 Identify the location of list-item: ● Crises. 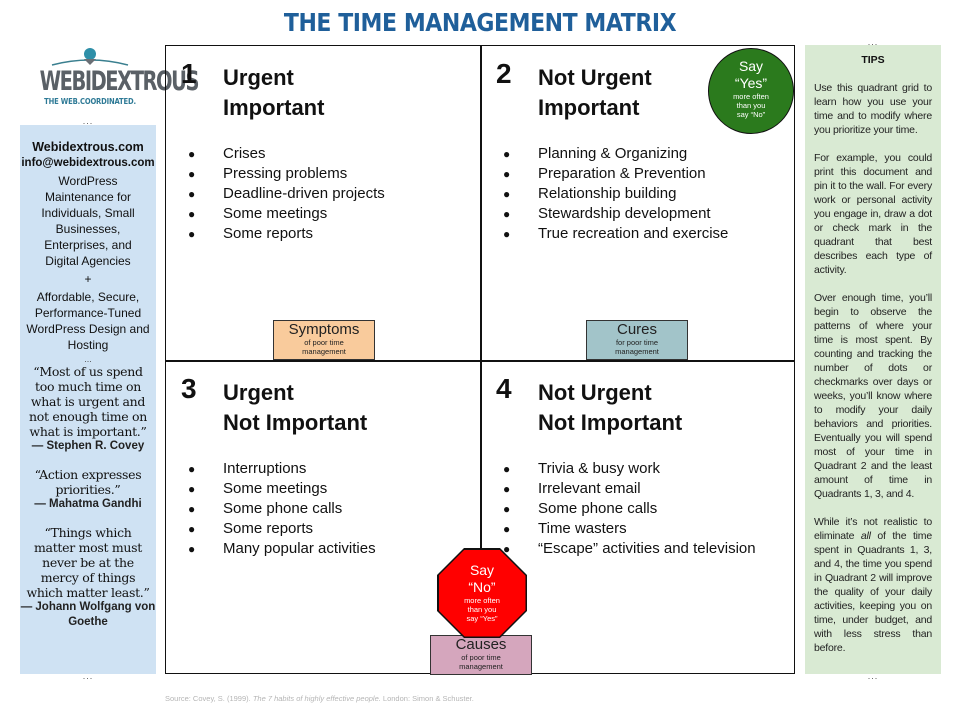
(227, 153).